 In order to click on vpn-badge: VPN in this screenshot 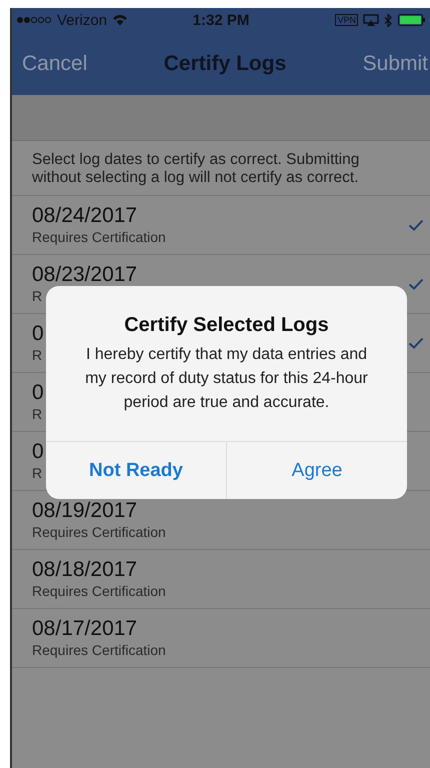, I will do `click(346, 20)`.